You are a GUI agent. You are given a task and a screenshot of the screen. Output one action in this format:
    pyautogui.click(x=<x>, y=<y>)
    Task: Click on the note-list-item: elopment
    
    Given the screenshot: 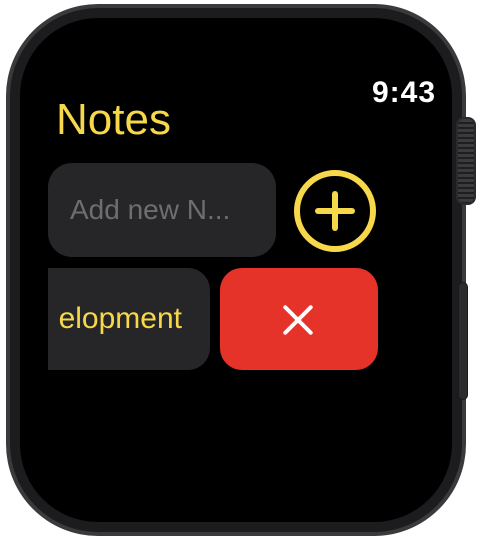 What is the action you would take?
    pyautogui.click(x=129, y=319)
    